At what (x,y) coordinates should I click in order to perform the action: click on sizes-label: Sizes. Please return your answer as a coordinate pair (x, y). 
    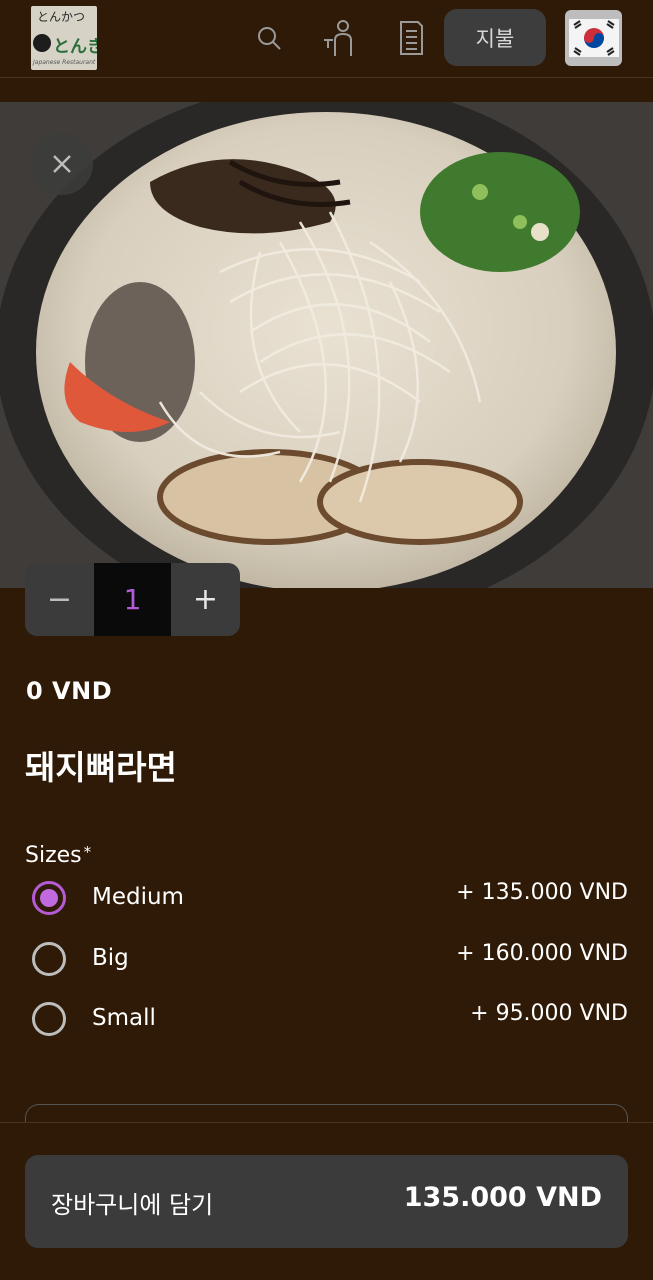
    Looking at the image, I should click on (53, 855).